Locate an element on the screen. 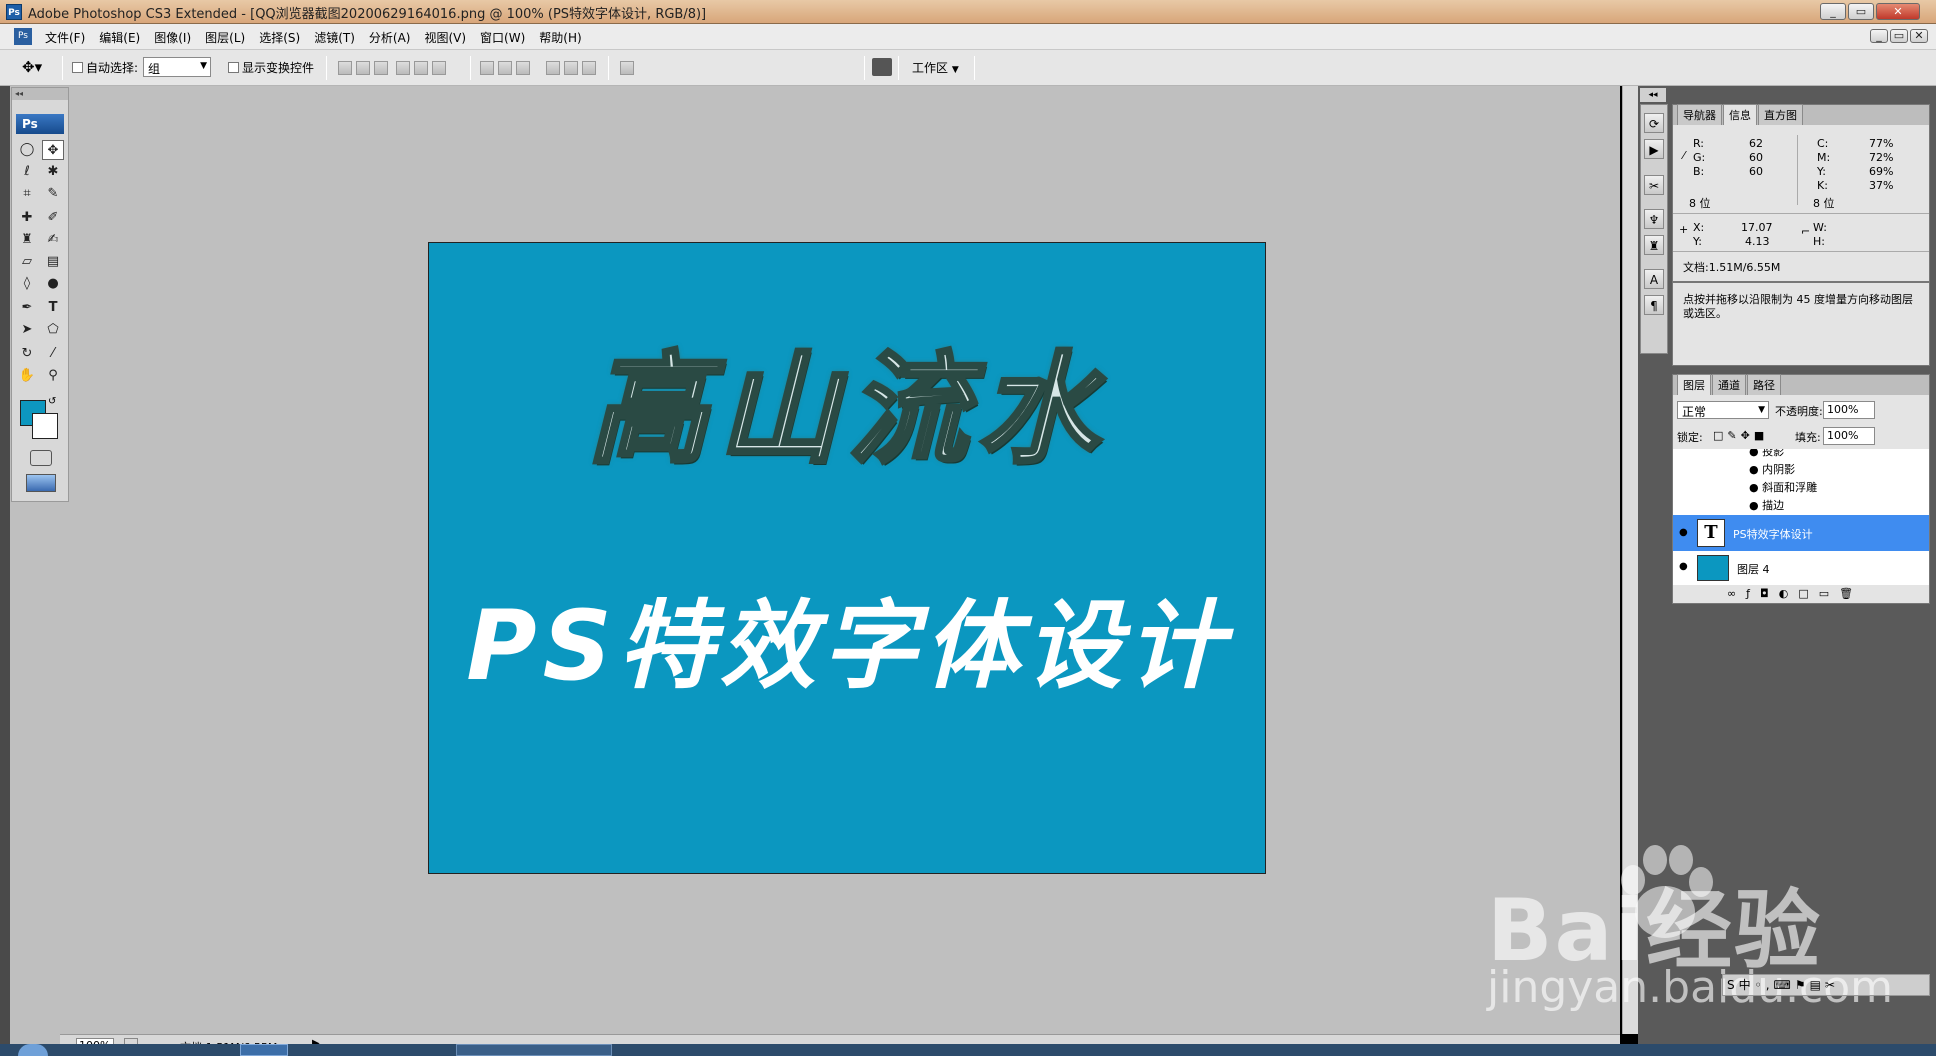  menu-select: 选择(S) is located at coordinates (279, 37).